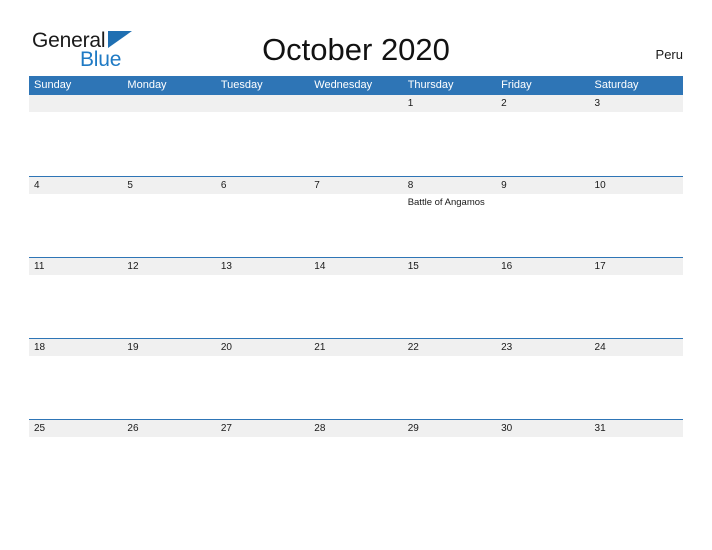 The height and width of the screenshot is (550, 712). What do you see at coordinates (356, 266) in the screenshot?
I see `day-number: 14` at bounding box center [356, 266].